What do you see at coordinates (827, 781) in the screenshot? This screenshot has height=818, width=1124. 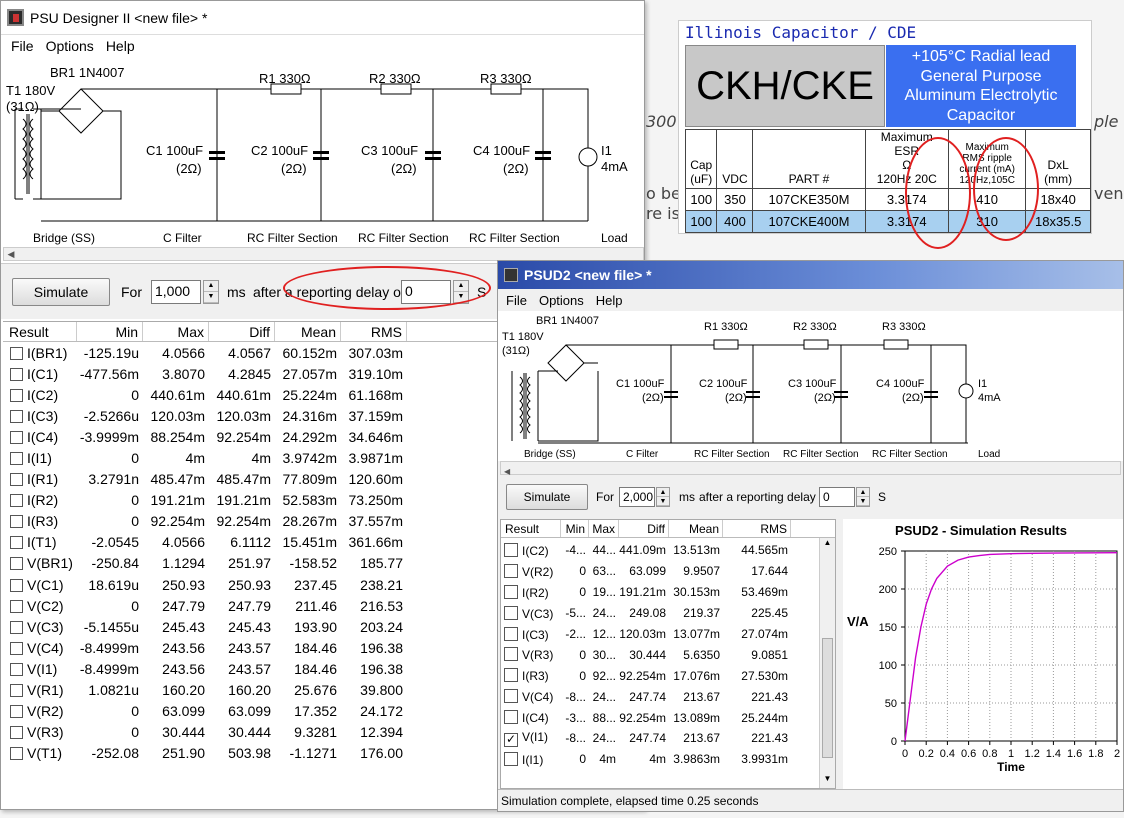 I see `scroll-down-icon: ▼` at bounding box center [827, 781].